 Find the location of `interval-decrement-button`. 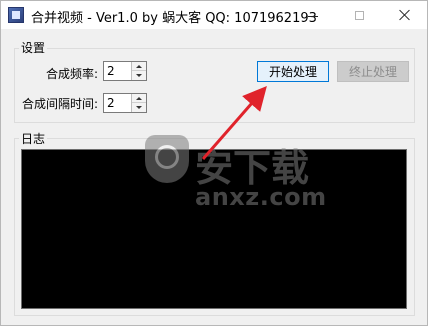

interval-decrement-button is located at coordinates (139, 107).